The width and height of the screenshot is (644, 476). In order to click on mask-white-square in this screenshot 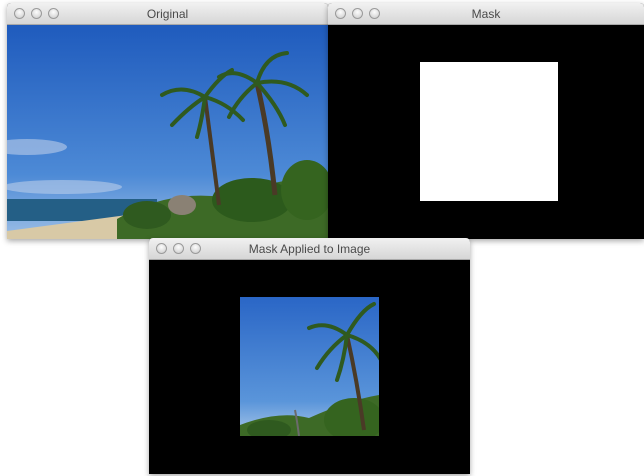, I will do `click(489, 131)`.